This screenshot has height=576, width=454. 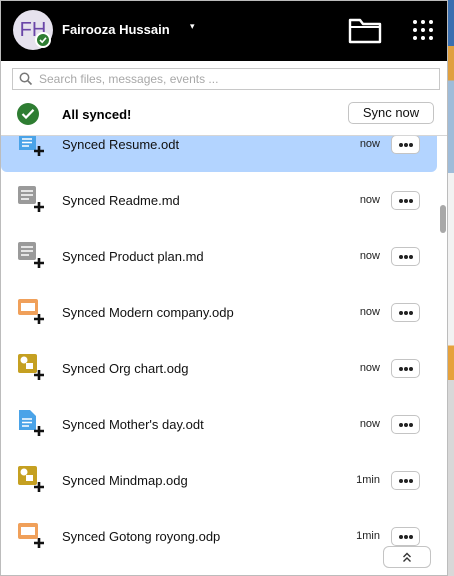 I want to click on account-menu-caret-icon: ▾, so click(x=192, y=26).